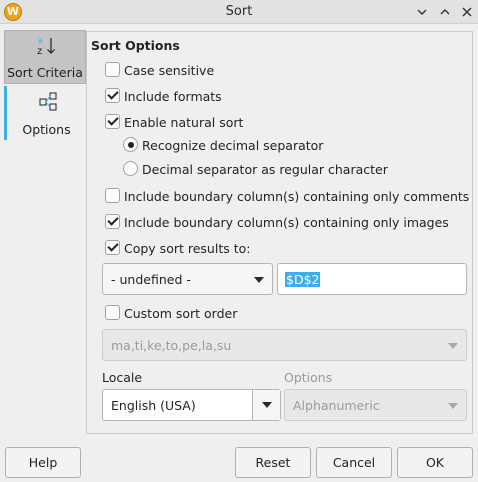 The height and width of the screenshot is (482, 478). What do you see at coordinates (135, 45) in the screenshot?
I see `section-title: Sort Options` at bounding box center [135, 45].